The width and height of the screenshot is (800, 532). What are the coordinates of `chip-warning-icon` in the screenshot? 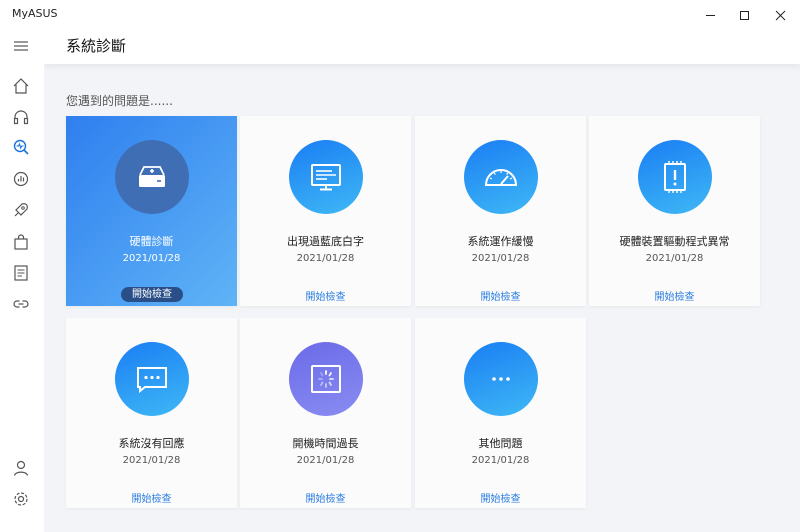 It's located at (675, 177).